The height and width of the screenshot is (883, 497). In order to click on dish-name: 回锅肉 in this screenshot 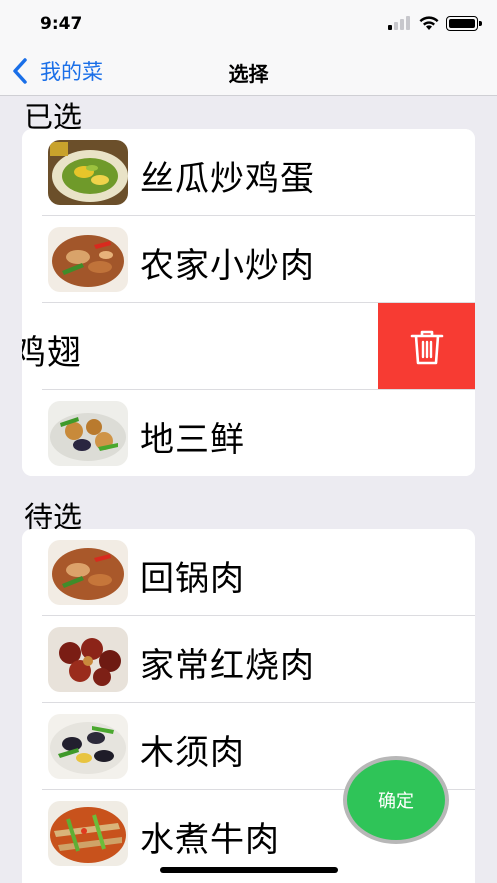, I will do `click(192, 579)`.